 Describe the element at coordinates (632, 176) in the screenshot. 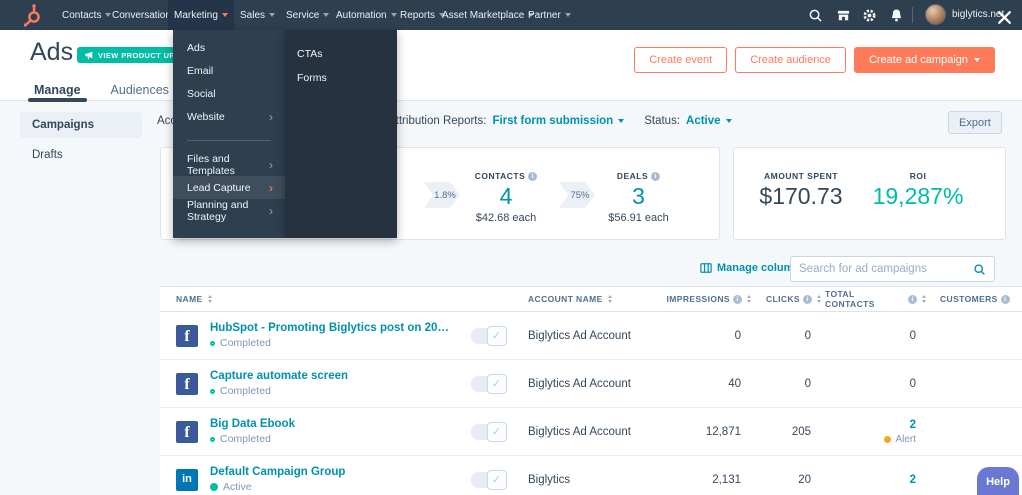

I see `stage-label: DEALS` at that location.